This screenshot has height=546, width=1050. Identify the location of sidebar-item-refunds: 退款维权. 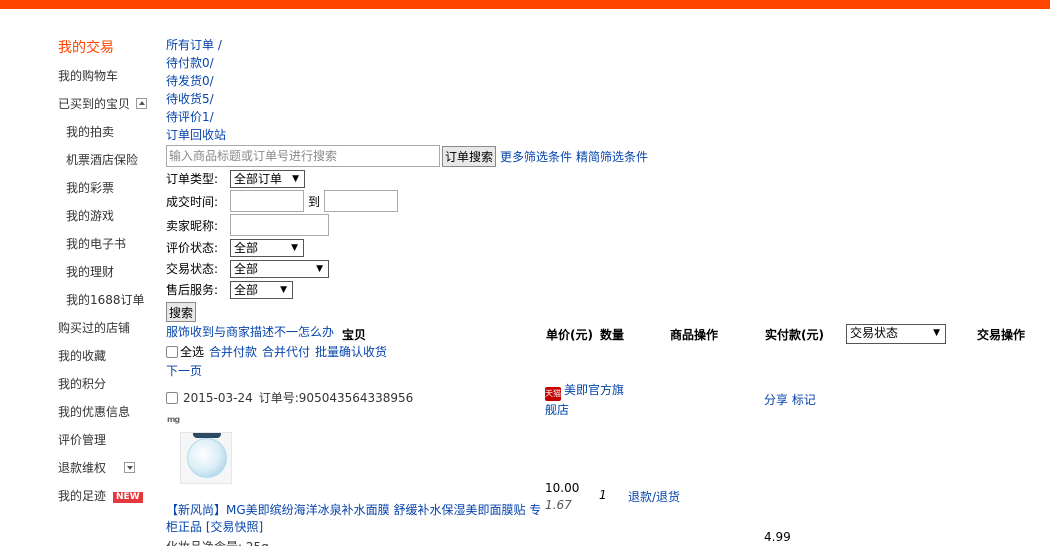
(108, 470).